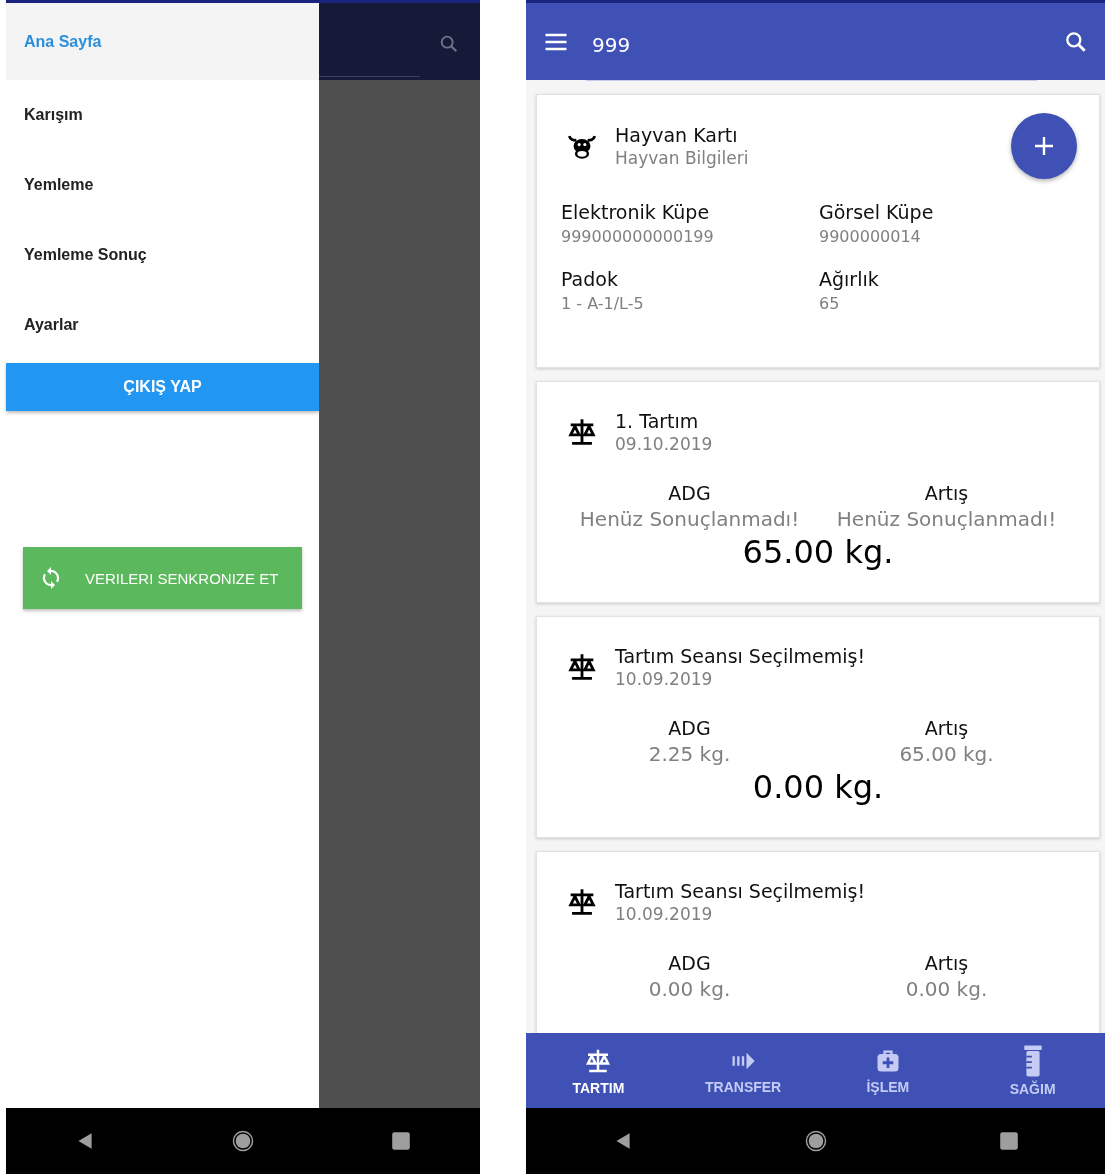  I want to click on drawer-item: Yemleme Sonuç, so click(162, 255).